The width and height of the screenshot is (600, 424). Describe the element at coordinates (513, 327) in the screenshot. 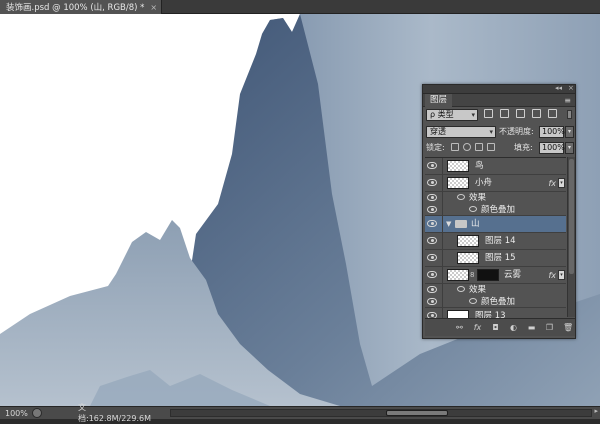

I see `adjustment-layer-icon: ◐` at that location.